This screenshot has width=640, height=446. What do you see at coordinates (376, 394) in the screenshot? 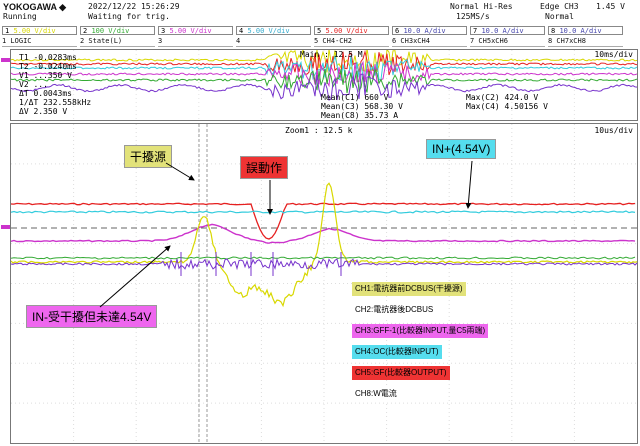
I see `legend-item: CH8:W電流` at bounding box center [376, 394].